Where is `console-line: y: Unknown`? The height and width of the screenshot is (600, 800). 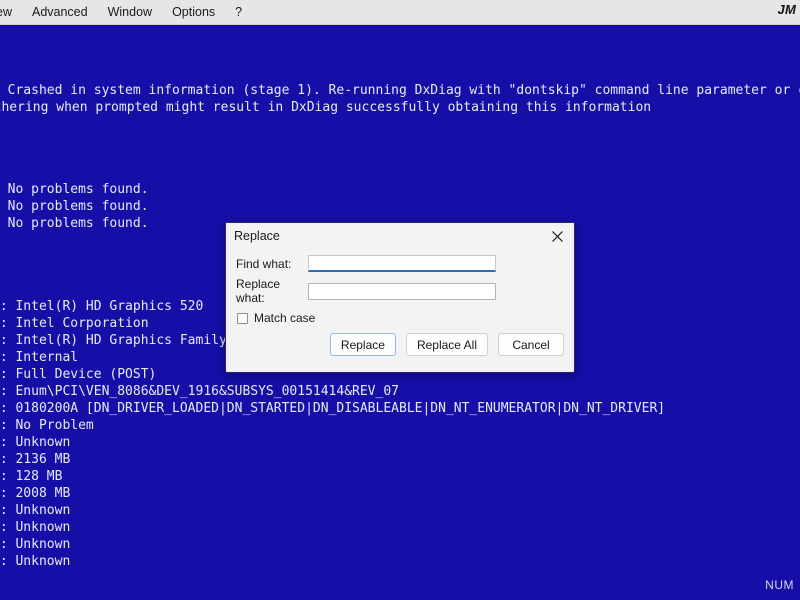
console-line: y: Unknown is located at coordinates (35, 544).